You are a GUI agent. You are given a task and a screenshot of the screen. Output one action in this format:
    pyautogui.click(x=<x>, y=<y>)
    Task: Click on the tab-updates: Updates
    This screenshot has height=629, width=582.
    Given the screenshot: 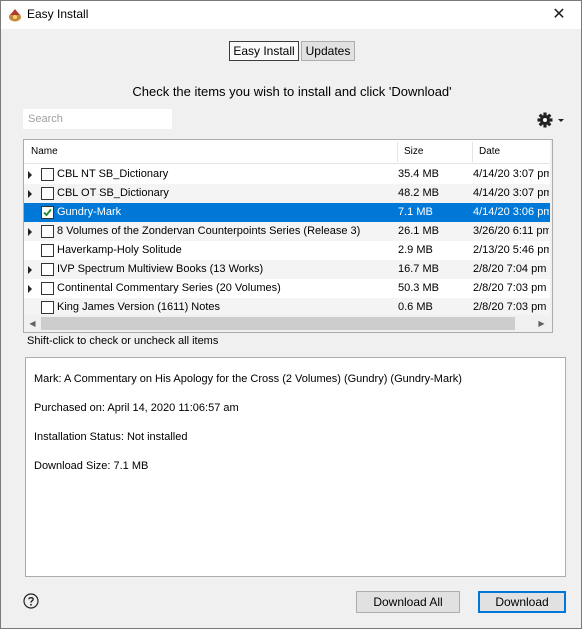 What is the action you would take?
    pyautogui.click(x=328, y=51)
    